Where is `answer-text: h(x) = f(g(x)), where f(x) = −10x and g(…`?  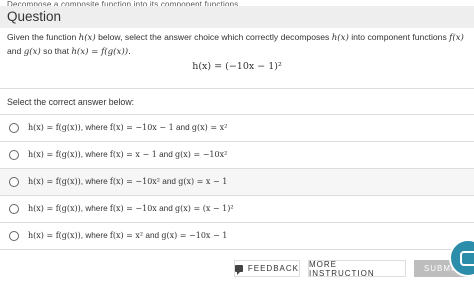
answer-text: h(x) = f(g(x)), where f(x) = −10x and g(… is located at coordinates (131, 208).